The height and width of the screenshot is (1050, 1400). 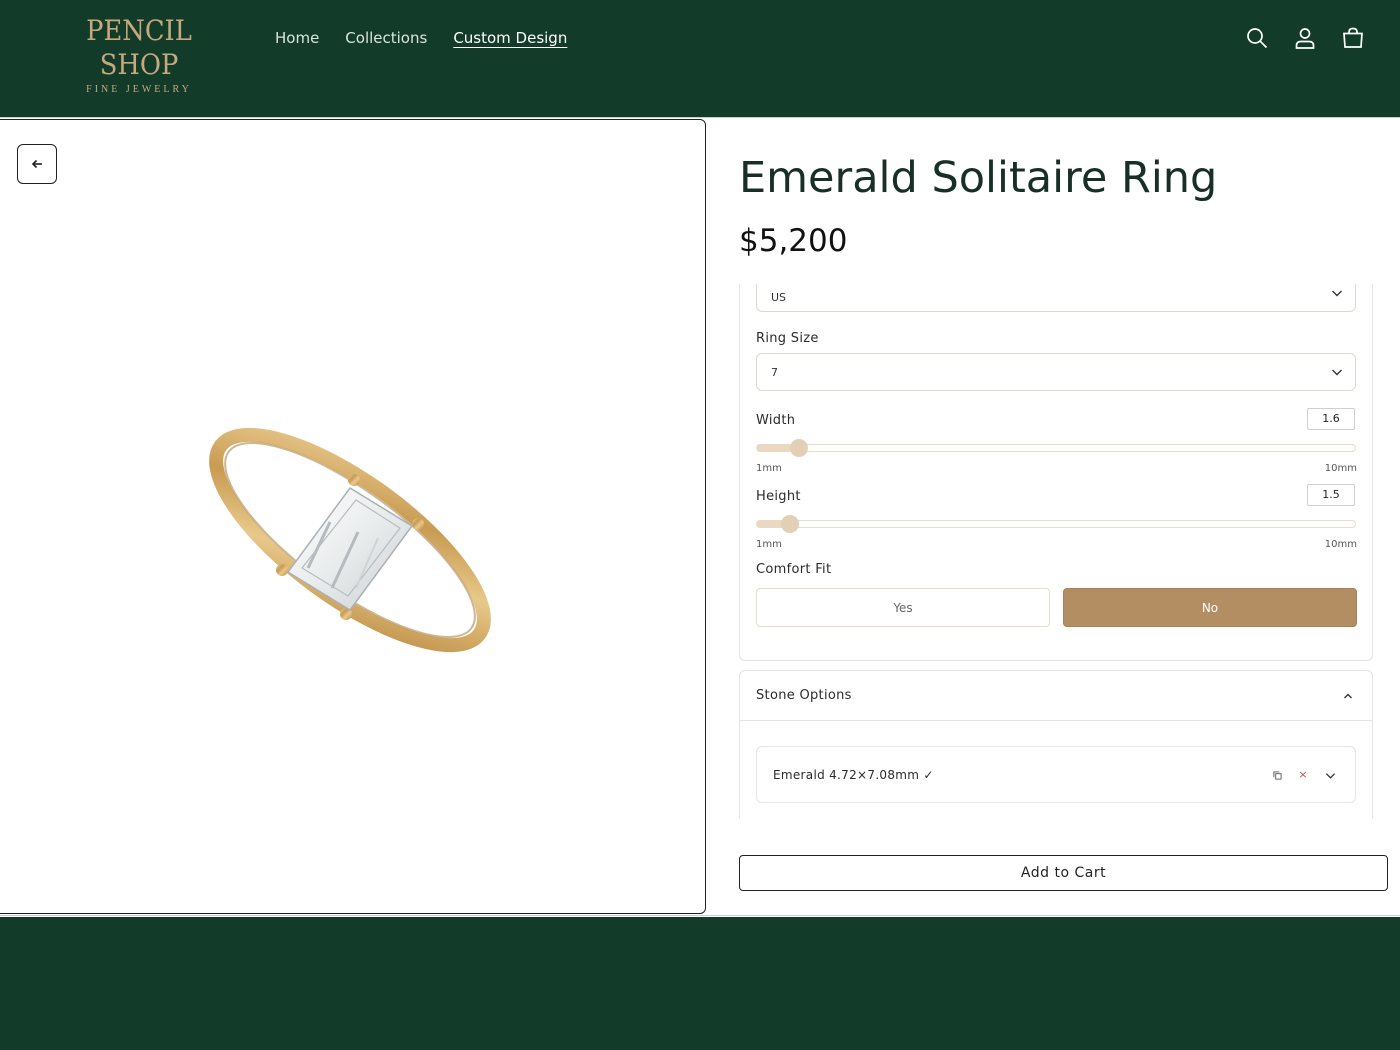 I want to click on footer-divider, so click(x=700, y=915).